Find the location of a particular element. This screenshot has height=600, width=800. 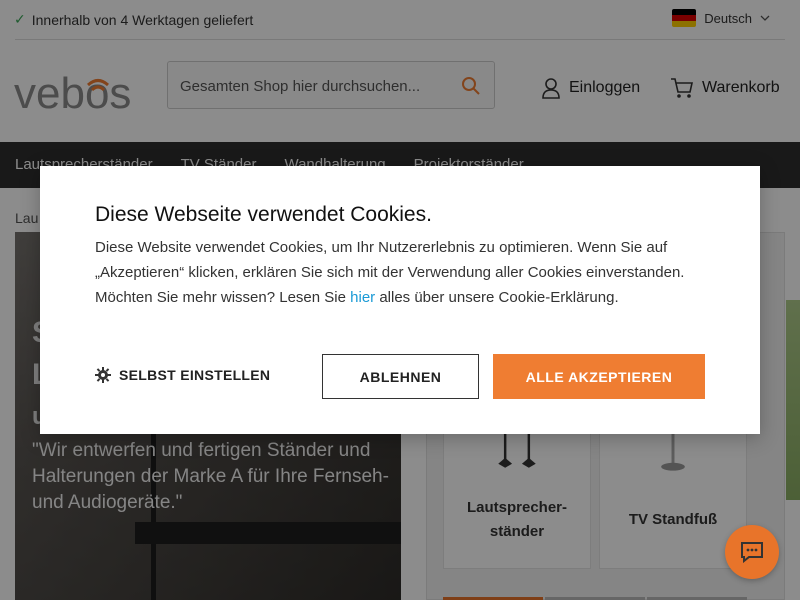

cookie-settings-label: SELBST EINSTELLEN is located at coordinates (195, 375).